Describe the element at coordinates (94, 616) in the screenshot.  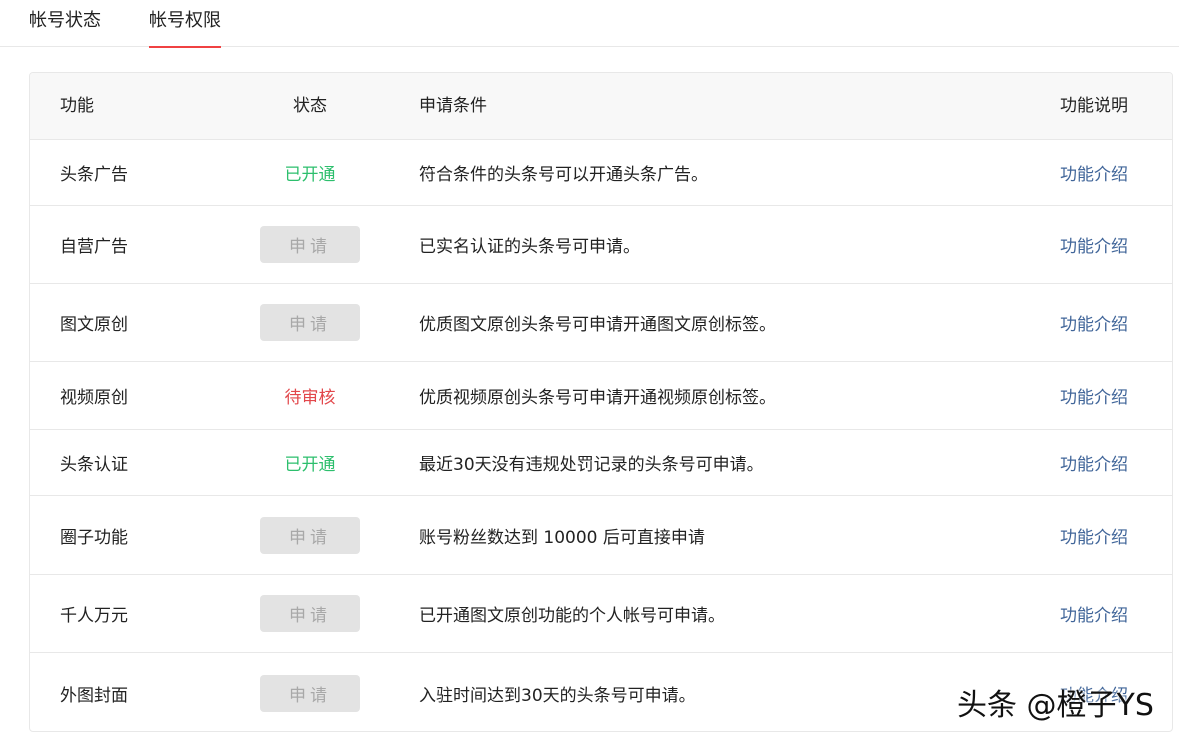
I see `function-name: 千人万元` at that location.